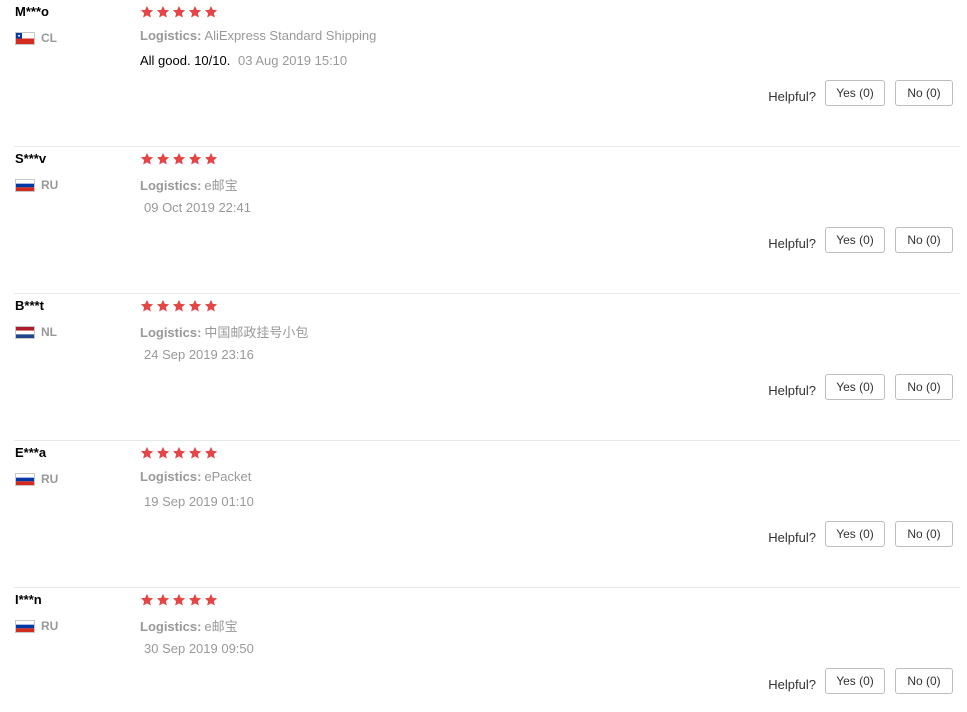 The height and width of the screenshot is (712, 967). What do you see at coordinates (49, 332) in the screenshot?
I see `country-code: NL` at bounding box center [49, 332].